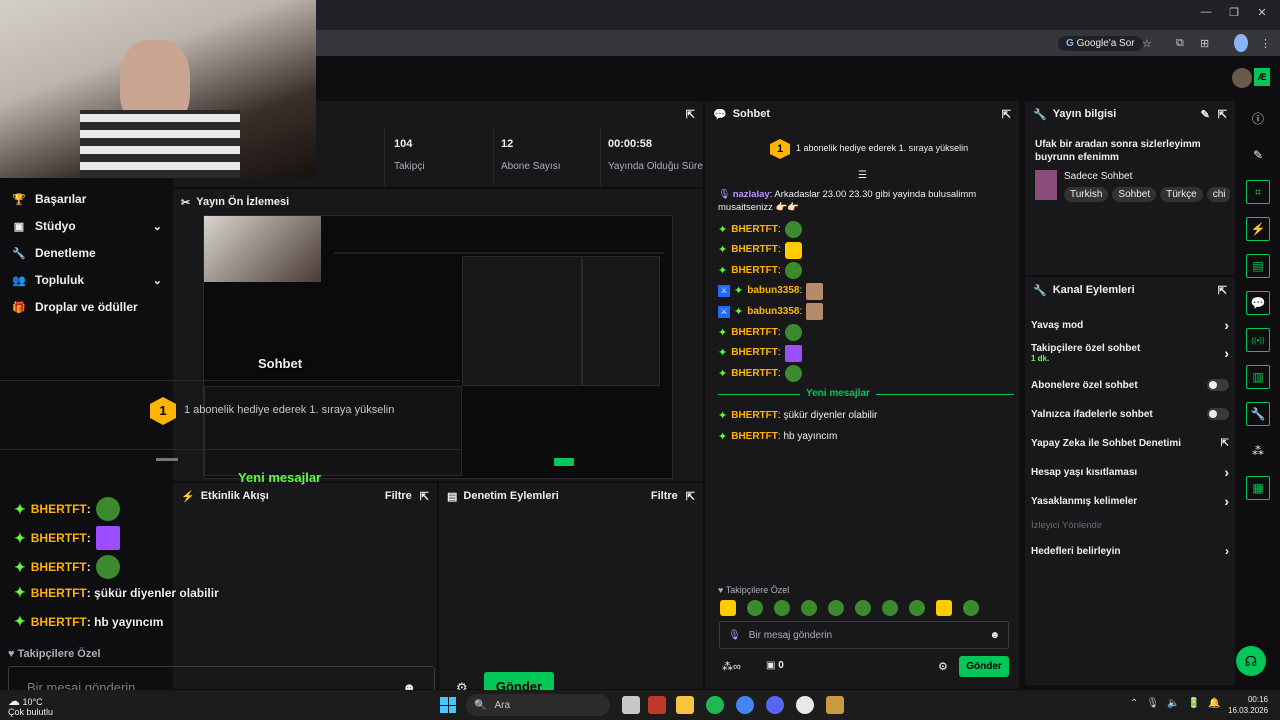 The width and height of the screenshot is (1280, 720). What do you see at coordinates (775, 665) in the screenshot?
I see `points-display: ▣ 0` at bounding box center [775, 665].